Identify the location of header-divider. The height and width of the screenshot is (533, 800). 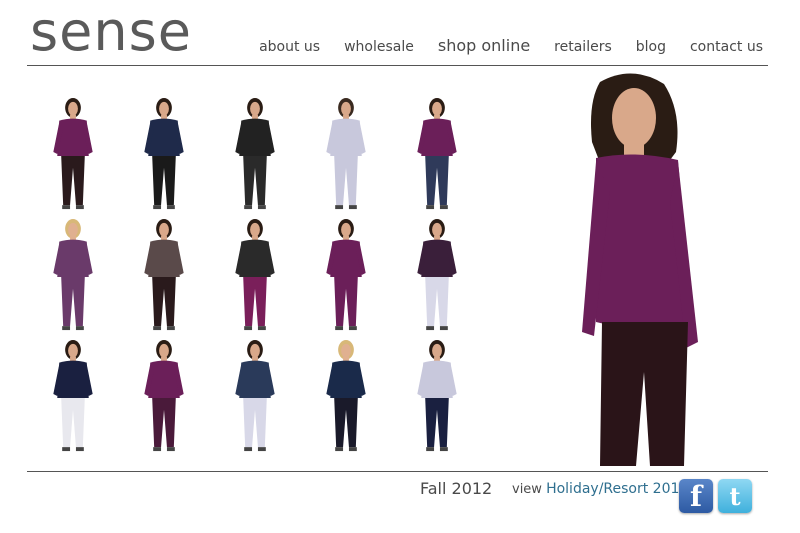
(397, 65).